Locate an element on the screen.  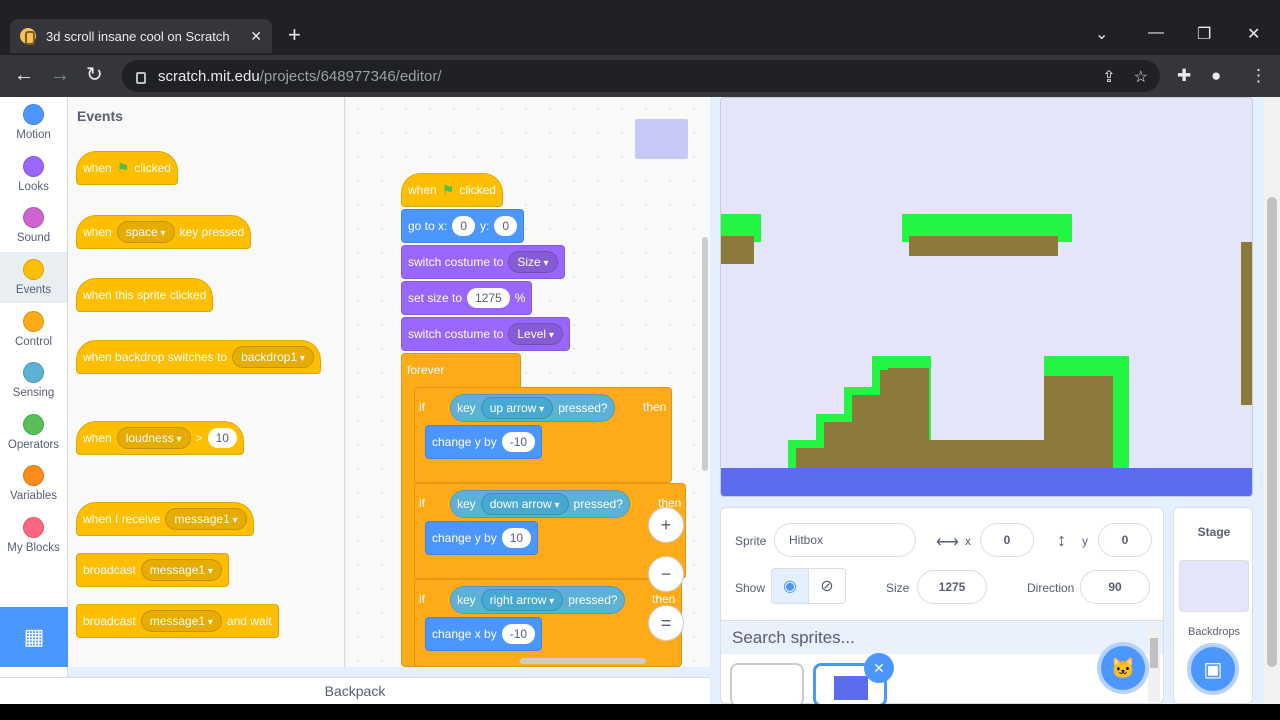
when-loudness-block: when loudness >10 is located at coordinates (160, 438).